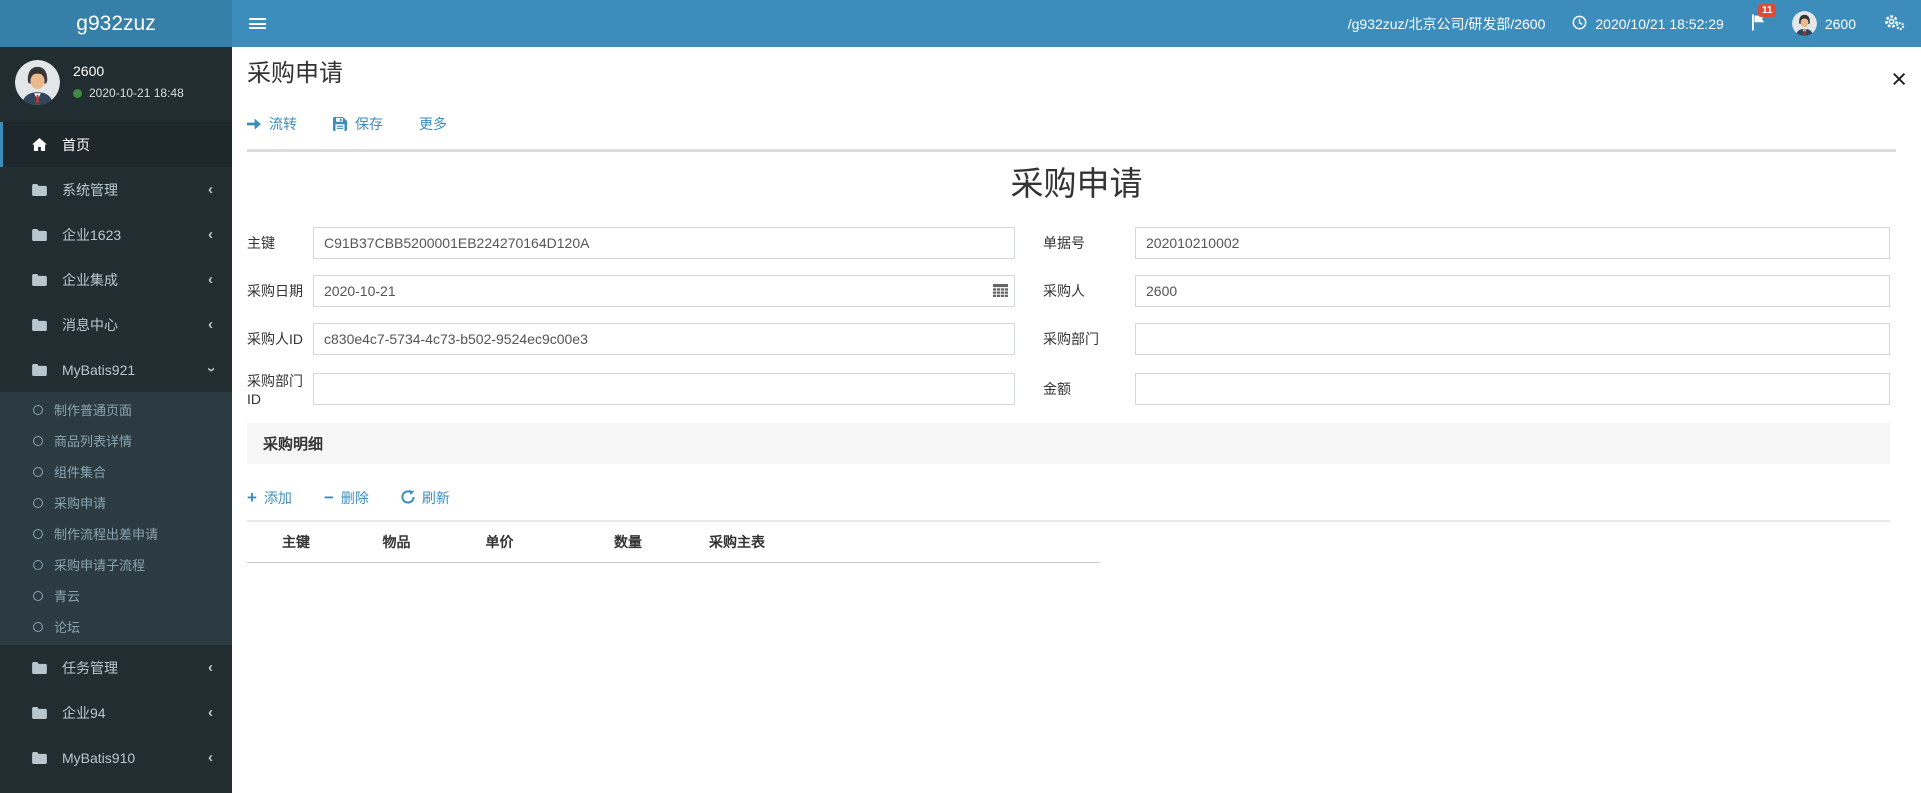 The width and height of the screenshot is (1921, 793). What do you see at coordinates (664, 291) in the screenshot?
I see `purchase-date-field` at bounding box center [664, 291].